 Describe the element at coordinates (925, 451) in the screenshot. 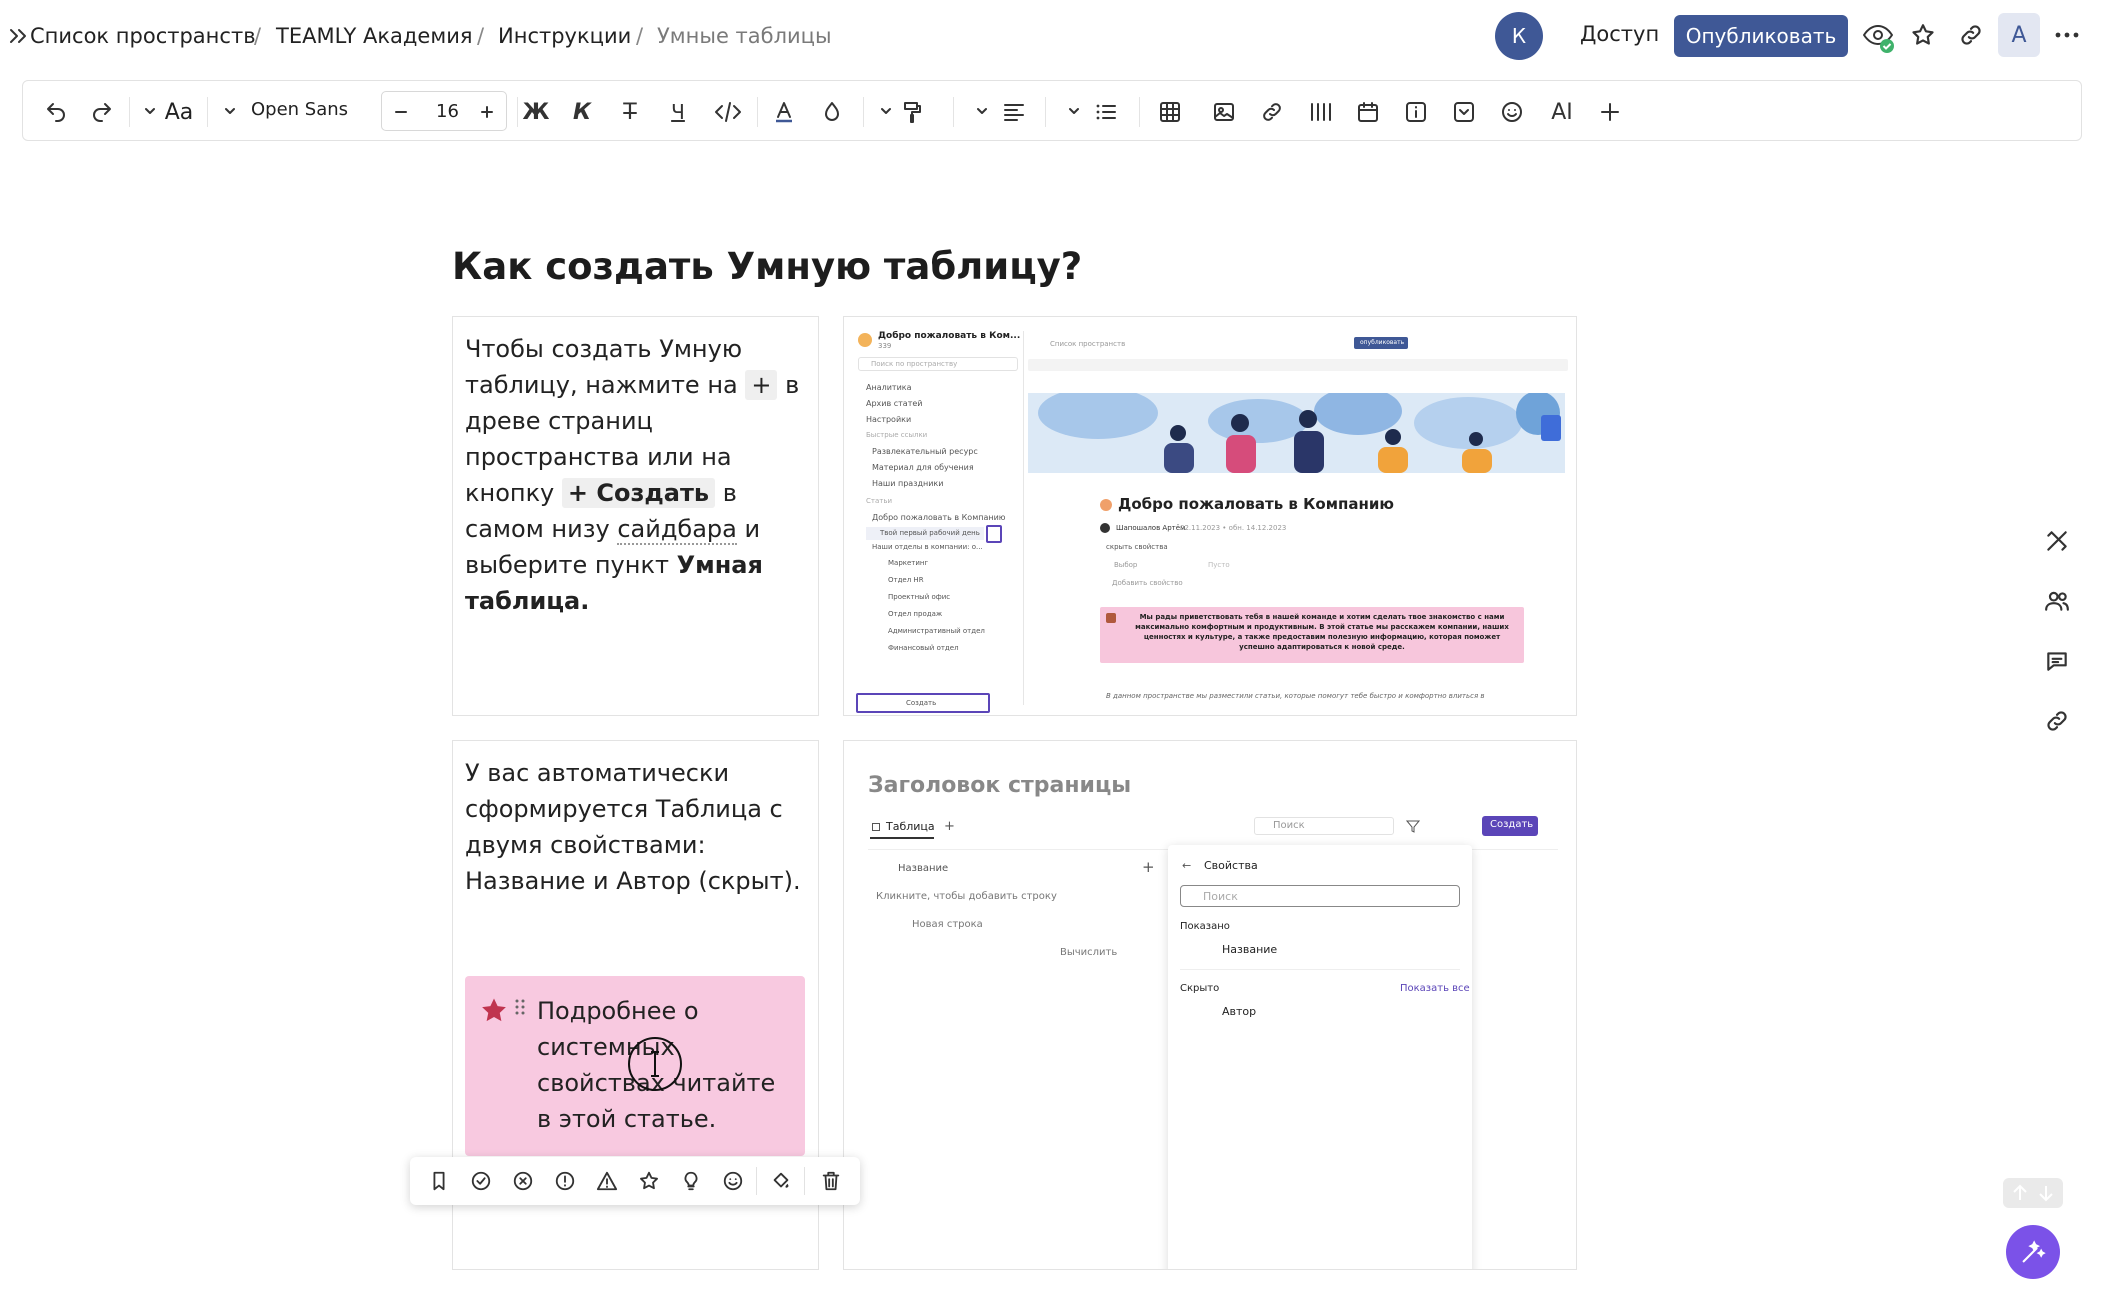

I see `mini-link: Развлекательный ресурс` at that location.